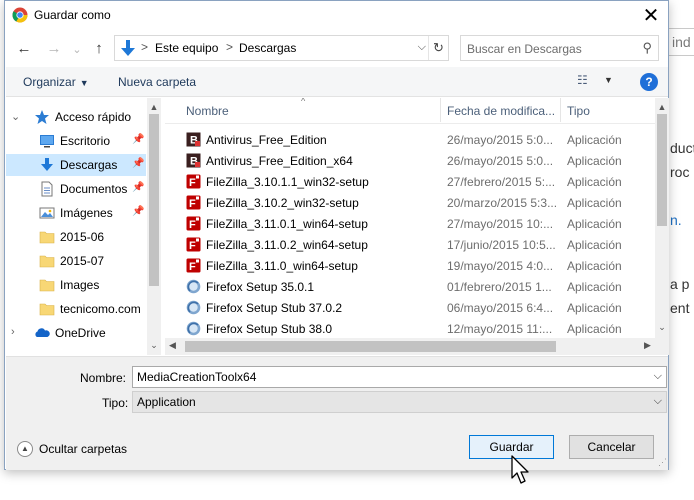 The height and width of the screenshot is (500, 694). What do you see at coordinates (594, 287) in the screenshot?
I see `file-type: Aplicación` at bounding box center [594, 287].